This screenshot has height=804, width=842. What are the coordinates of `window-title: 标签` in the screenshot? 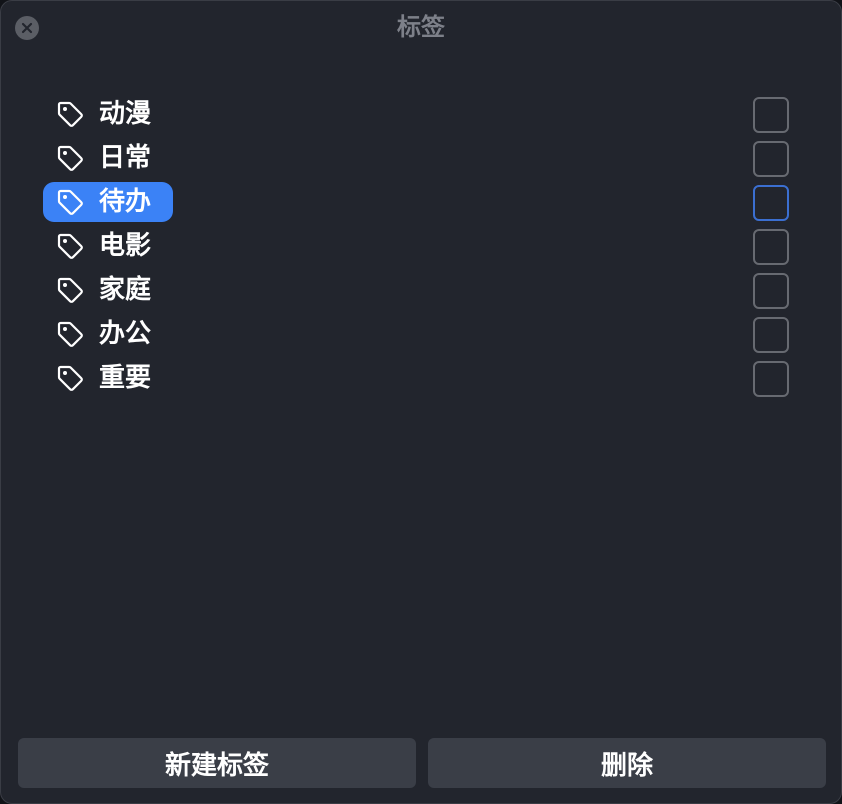 It's located at (421, 27).